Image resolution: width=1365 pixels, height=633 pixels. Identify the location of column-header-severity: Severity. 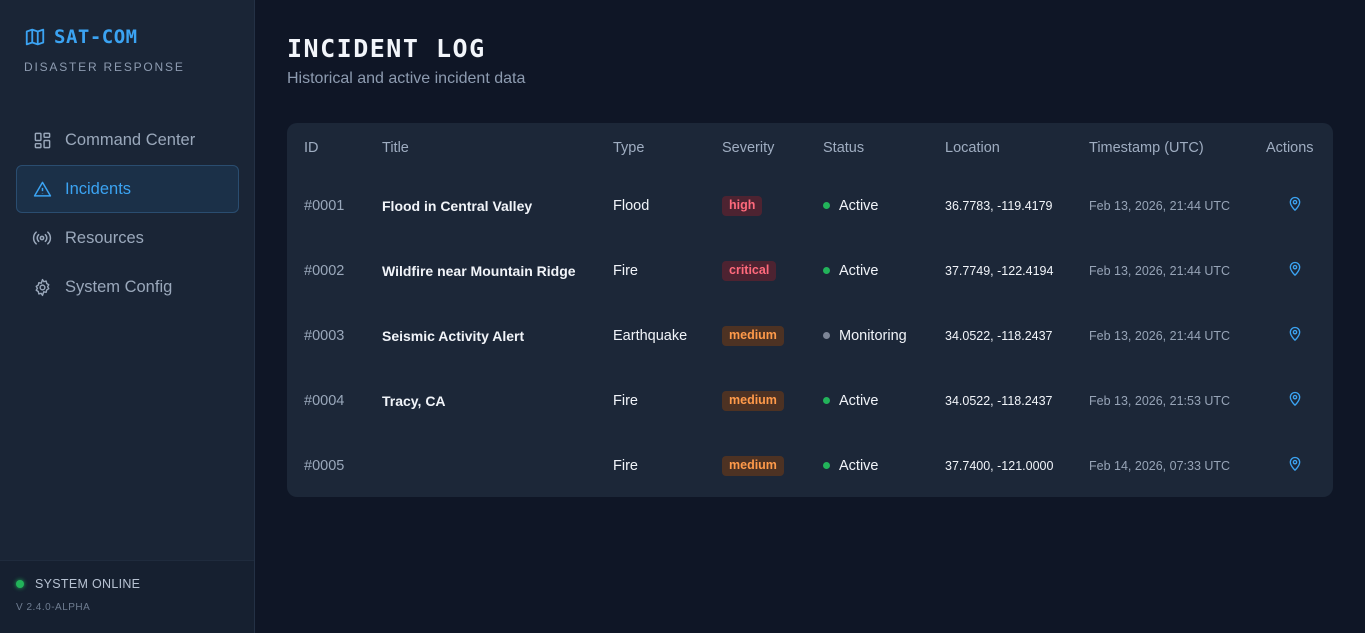
(748, 148).